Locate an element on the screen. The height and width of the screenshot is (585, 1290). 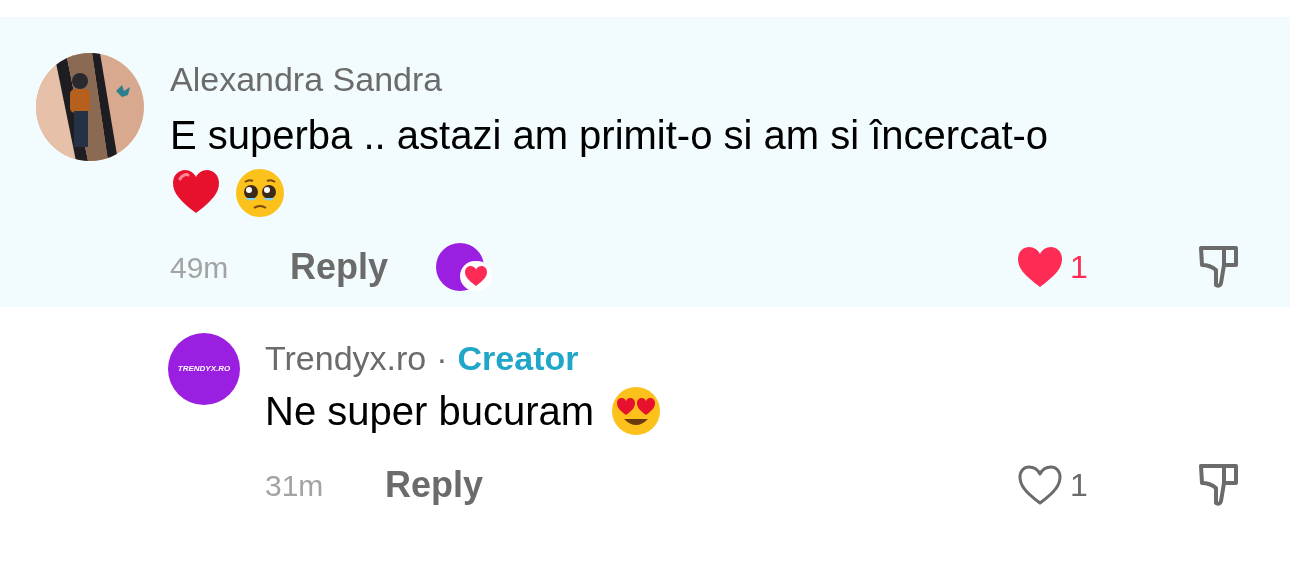
comment-time: 49m is located at coordinates (200, 267).